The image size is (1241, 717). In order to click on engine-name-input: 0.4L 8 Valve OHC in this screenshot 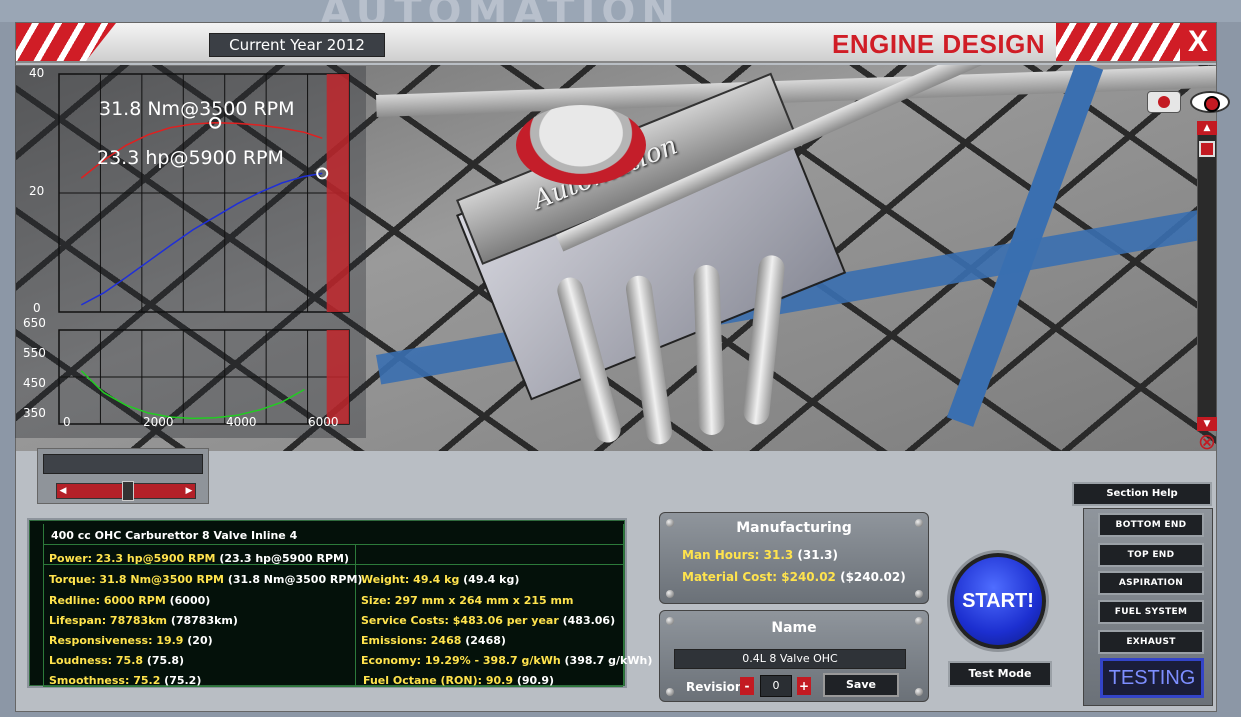, I will do `click(790, 659)`.